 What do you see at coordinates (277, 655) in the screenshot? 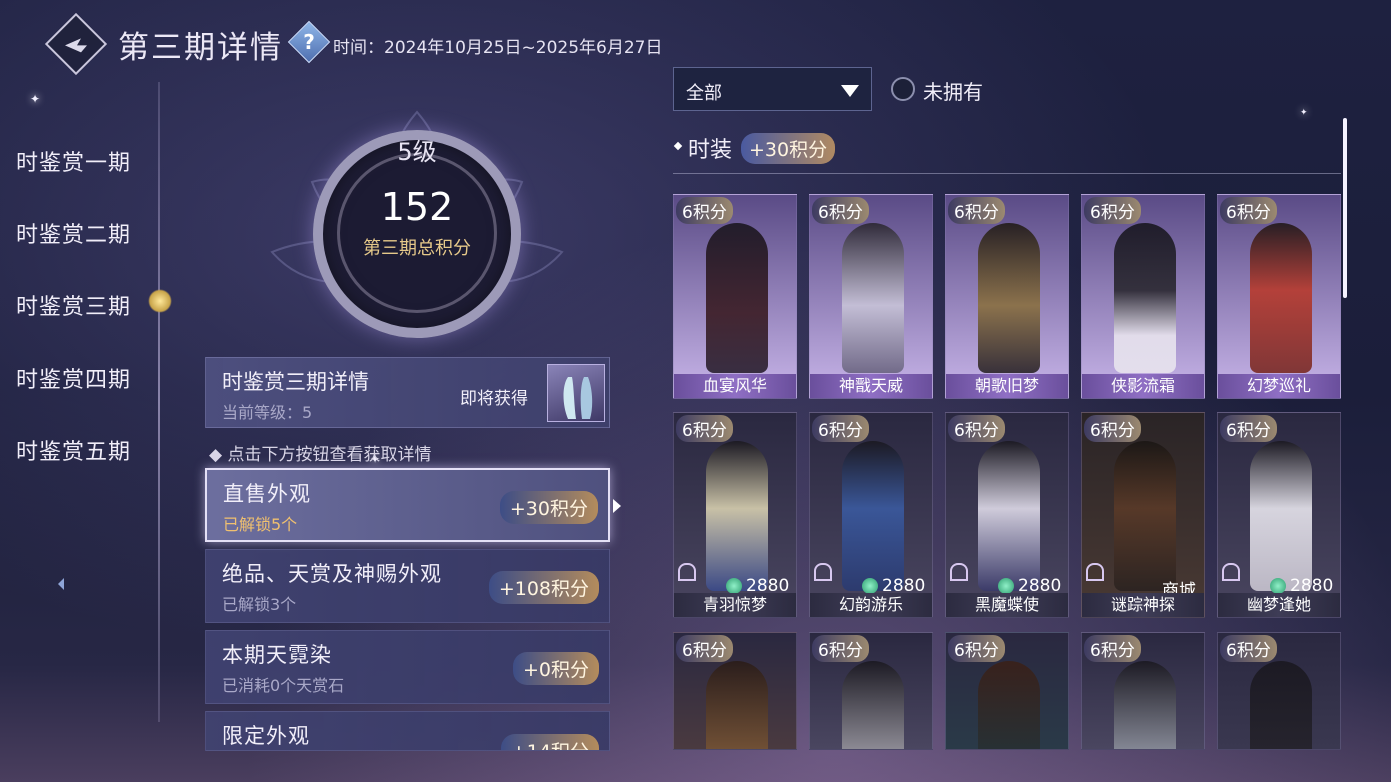
I see `category-title: 本期天霓染` at bounding box center [277, 655].